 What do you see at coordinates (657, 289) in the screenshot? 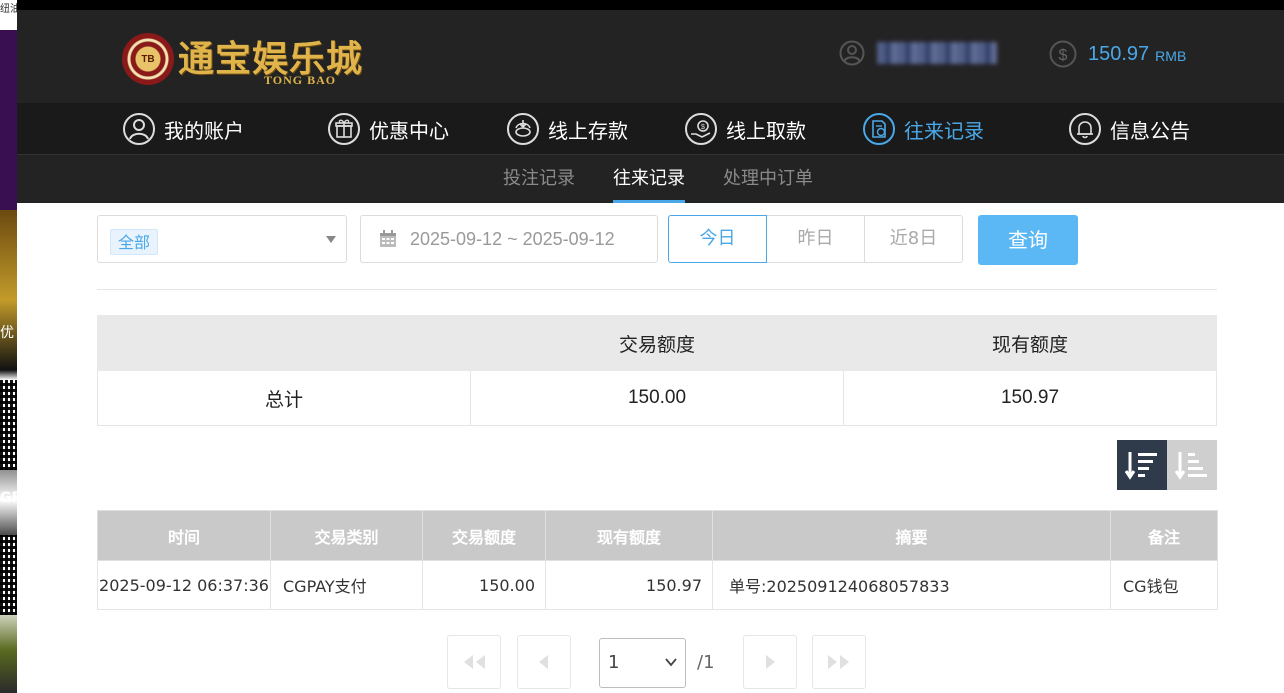
I see `divider` at bounding box center [657, 289].